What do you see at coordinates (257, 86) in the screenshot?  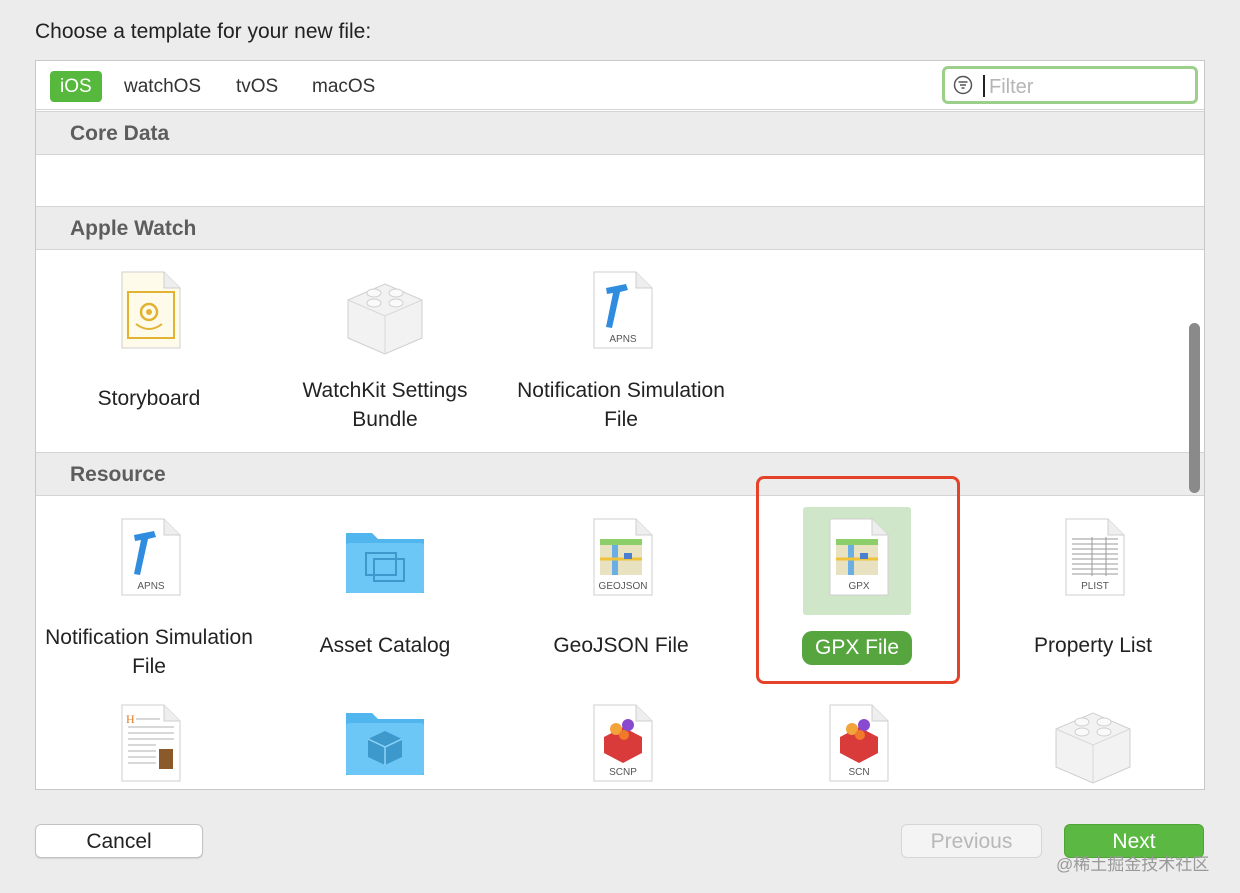 I see `tab-tvos: tvOS` at bounding box center [257, 86].